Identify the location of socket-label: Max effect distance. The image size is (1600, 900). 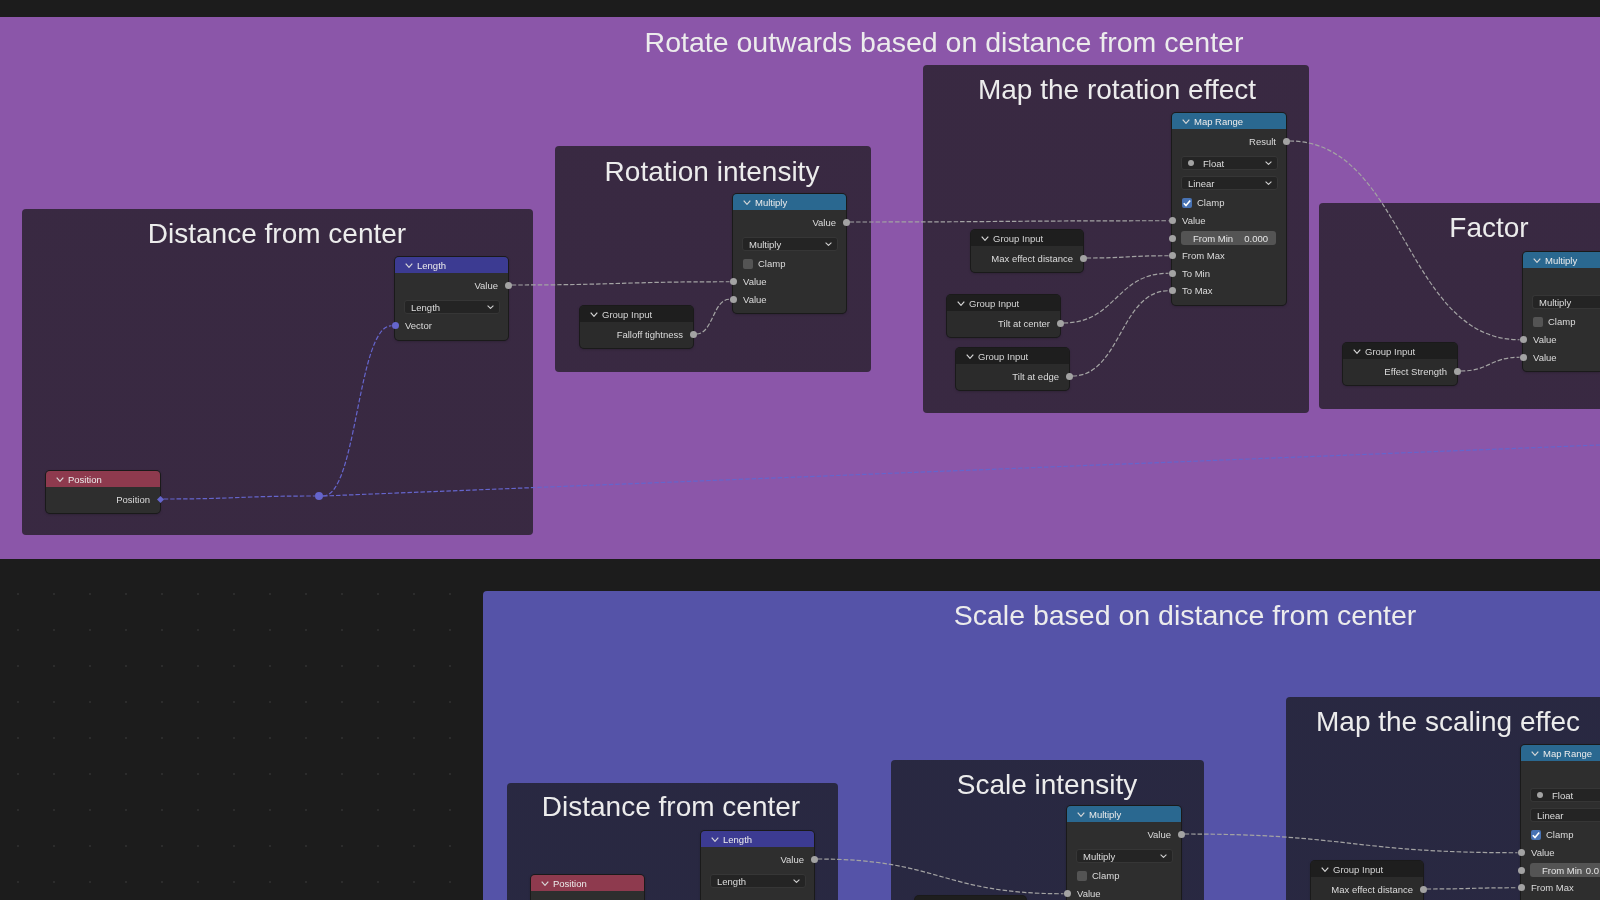
(1032, 258).